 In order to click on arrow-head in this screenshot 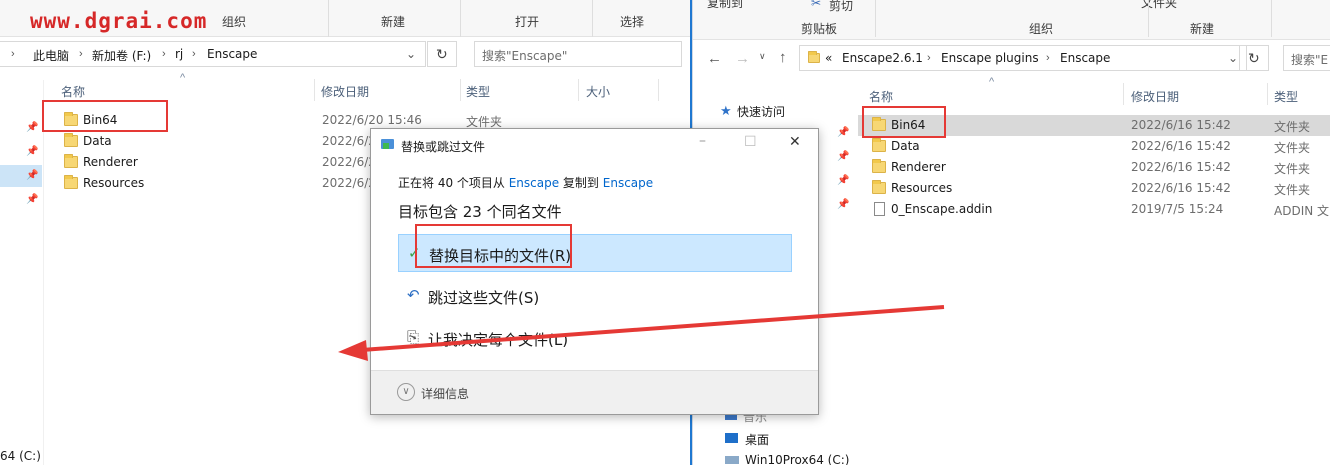, I will do `click(353, 350)`.